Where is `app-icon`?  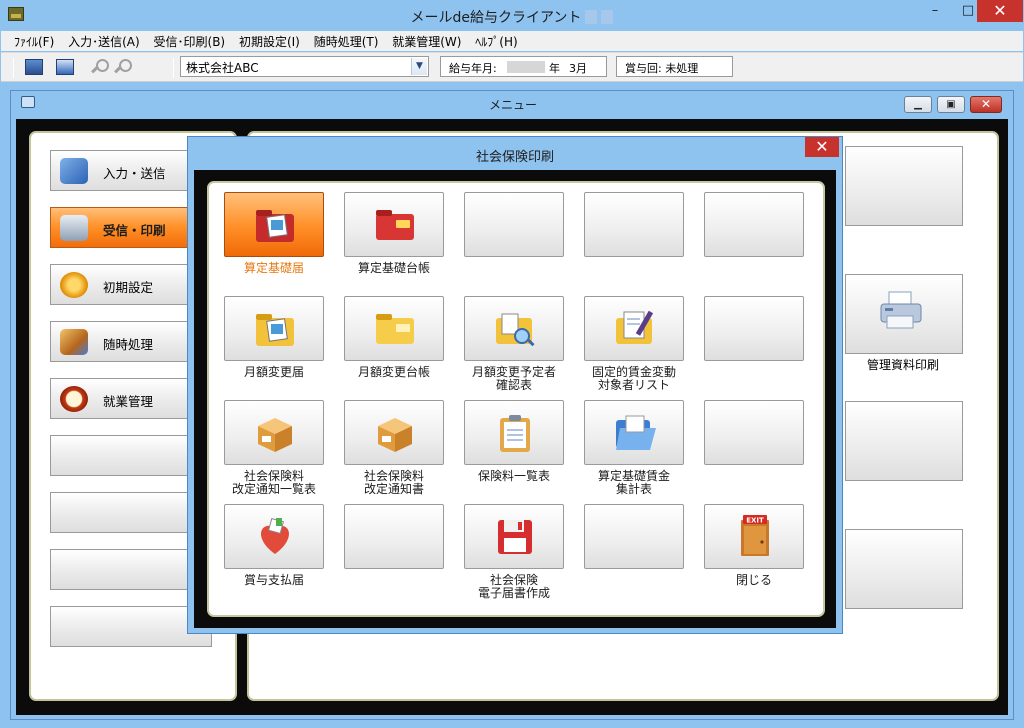 app-icon is located at coordinates (16, 14).